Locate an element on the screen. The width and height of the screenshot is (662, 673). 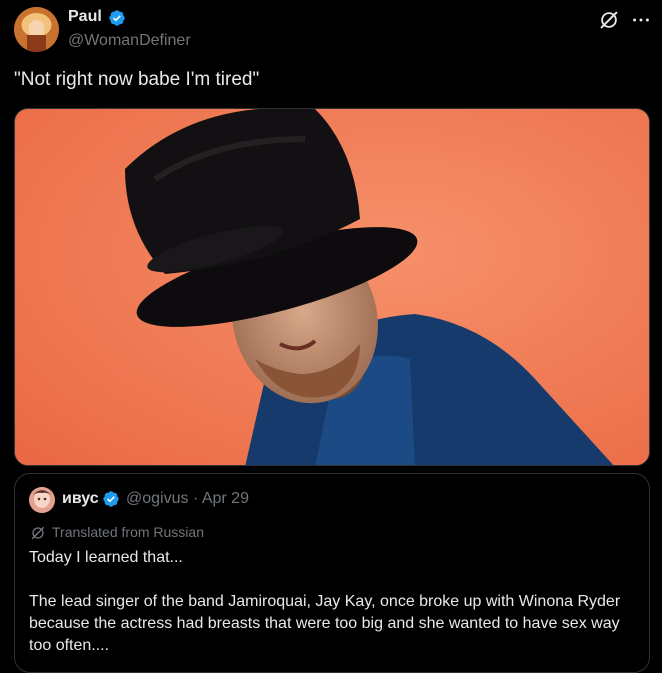
grok-icon is located at coordinates (609, 20).